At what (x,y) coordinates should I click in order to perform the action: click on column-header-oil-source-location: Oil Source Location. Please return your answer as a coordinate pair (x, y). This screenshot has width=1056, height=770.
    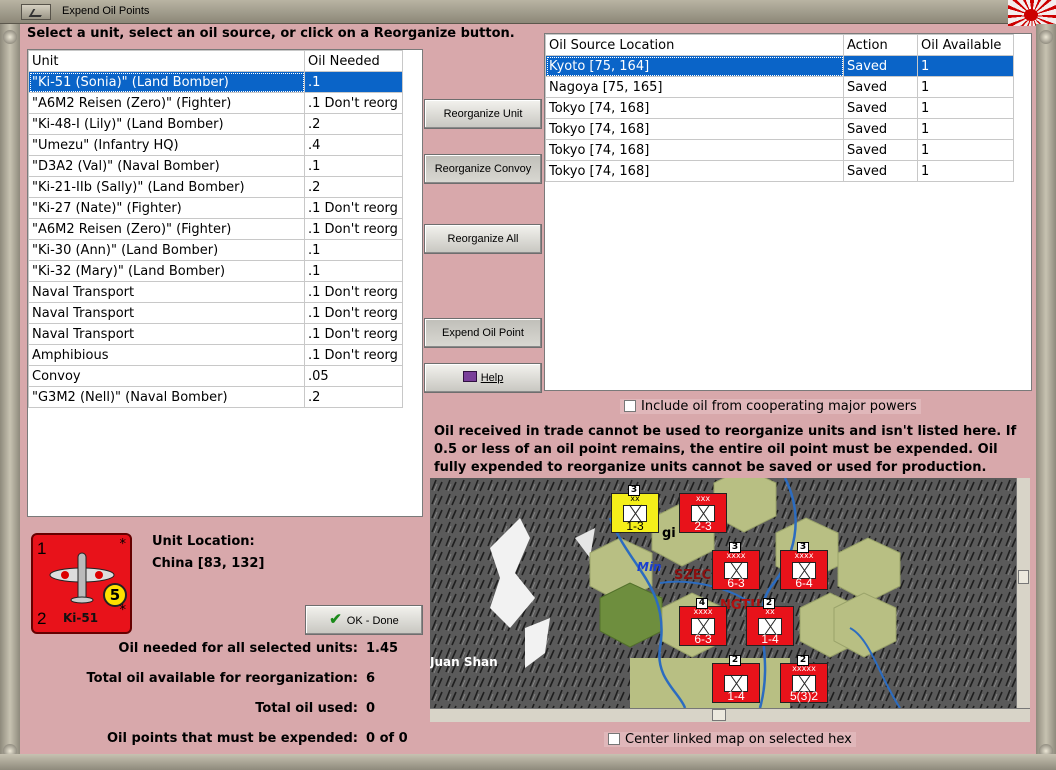
    Looking at the image, I should click on (694, 45).